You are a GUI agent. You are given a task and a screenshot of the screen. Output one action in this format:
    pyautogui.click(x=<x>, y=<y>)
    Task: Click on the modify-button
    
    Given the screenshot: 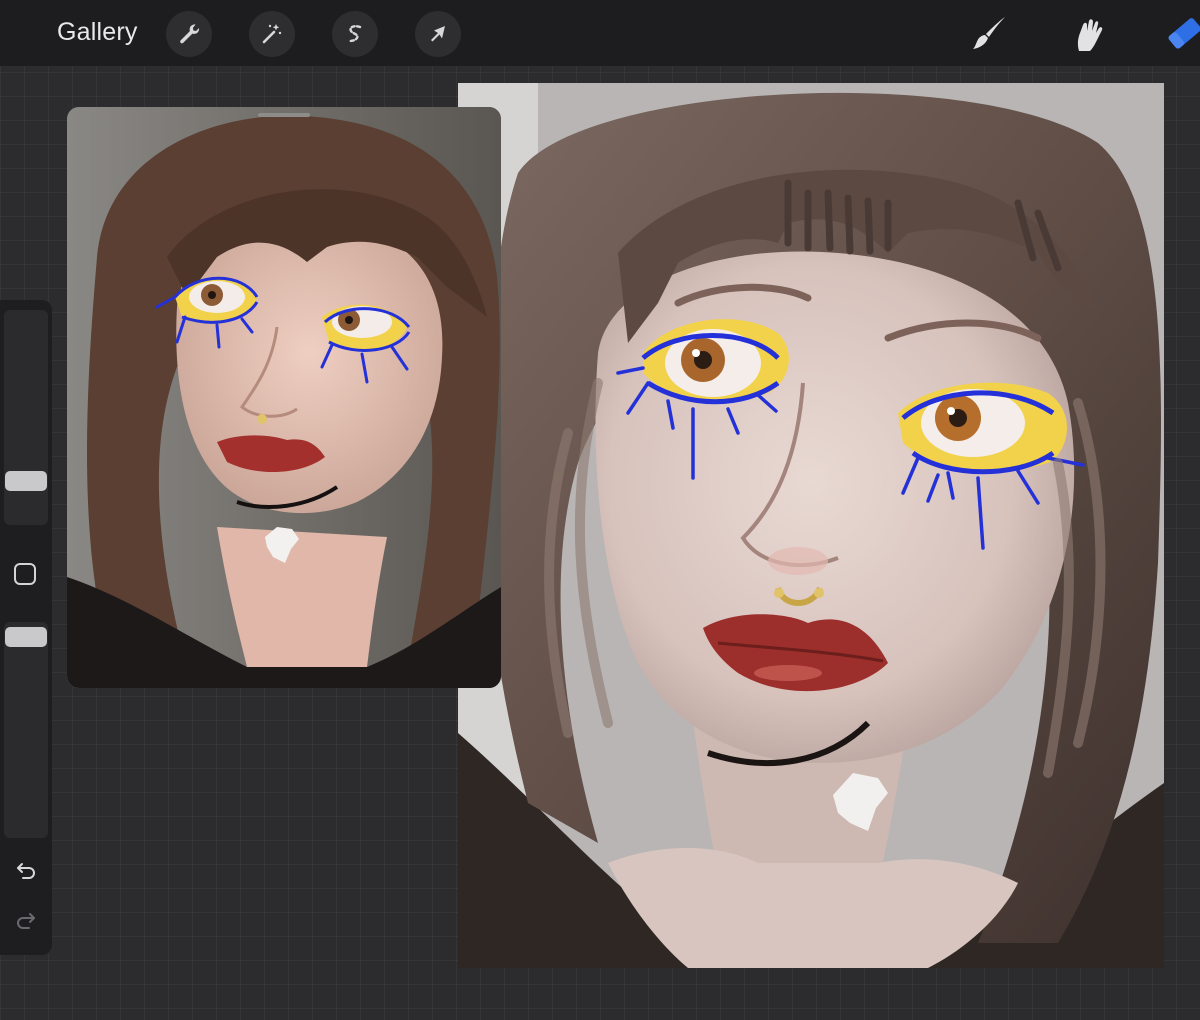 What is the action you would take?
    pyautogui.click(x=25, y=574)
    